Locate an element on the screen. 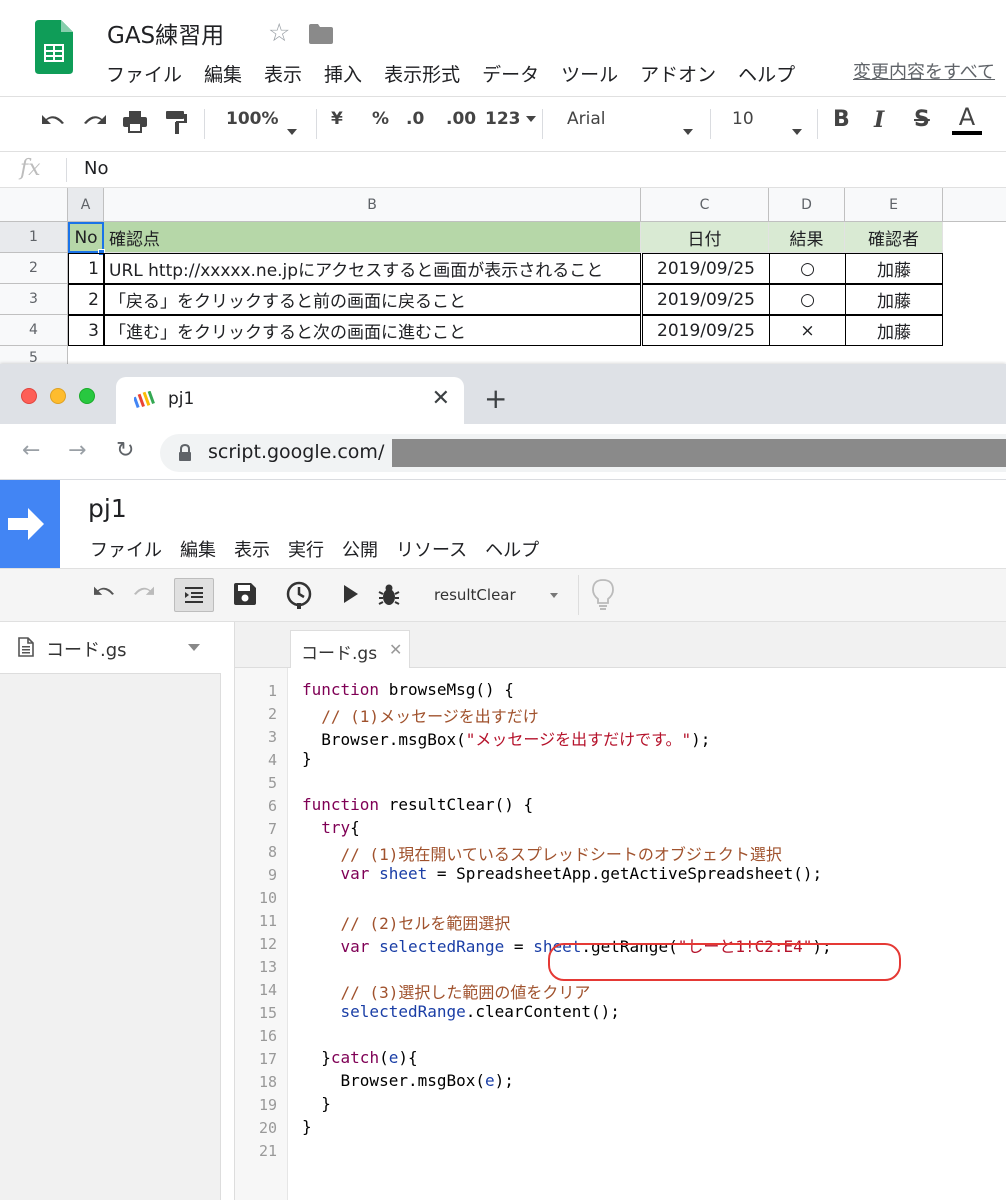  strikethrough-button: S is located at coordinates (922, 119).